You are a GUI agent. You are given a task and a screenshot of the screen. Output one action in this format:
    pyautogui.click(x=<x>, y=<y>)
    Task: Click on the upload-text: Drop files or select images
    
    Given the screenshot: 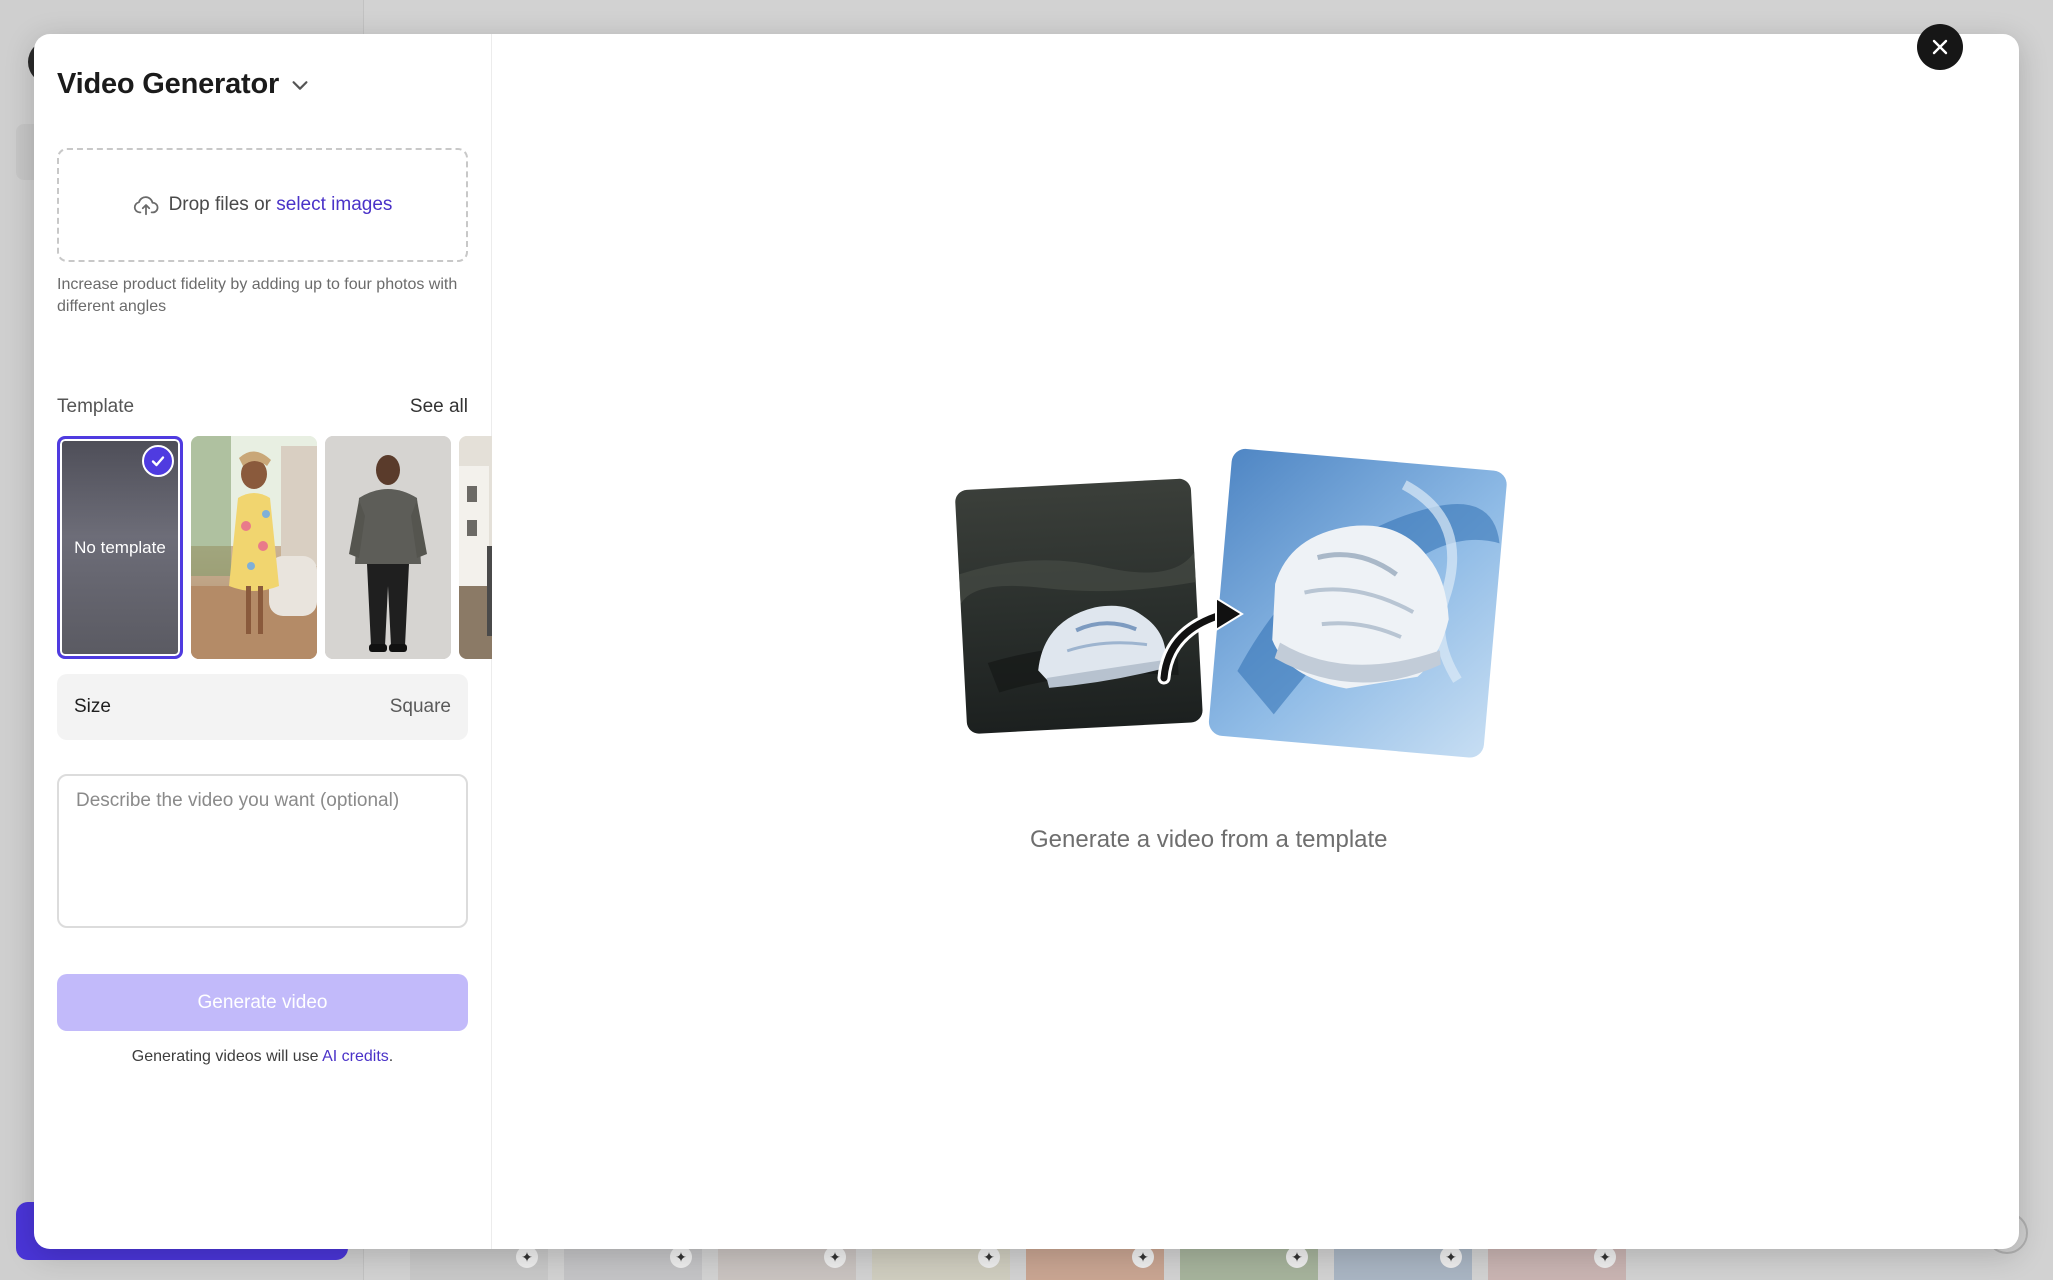 What is the action you would take?
    pyautogui.click(x=281, y=205)
    